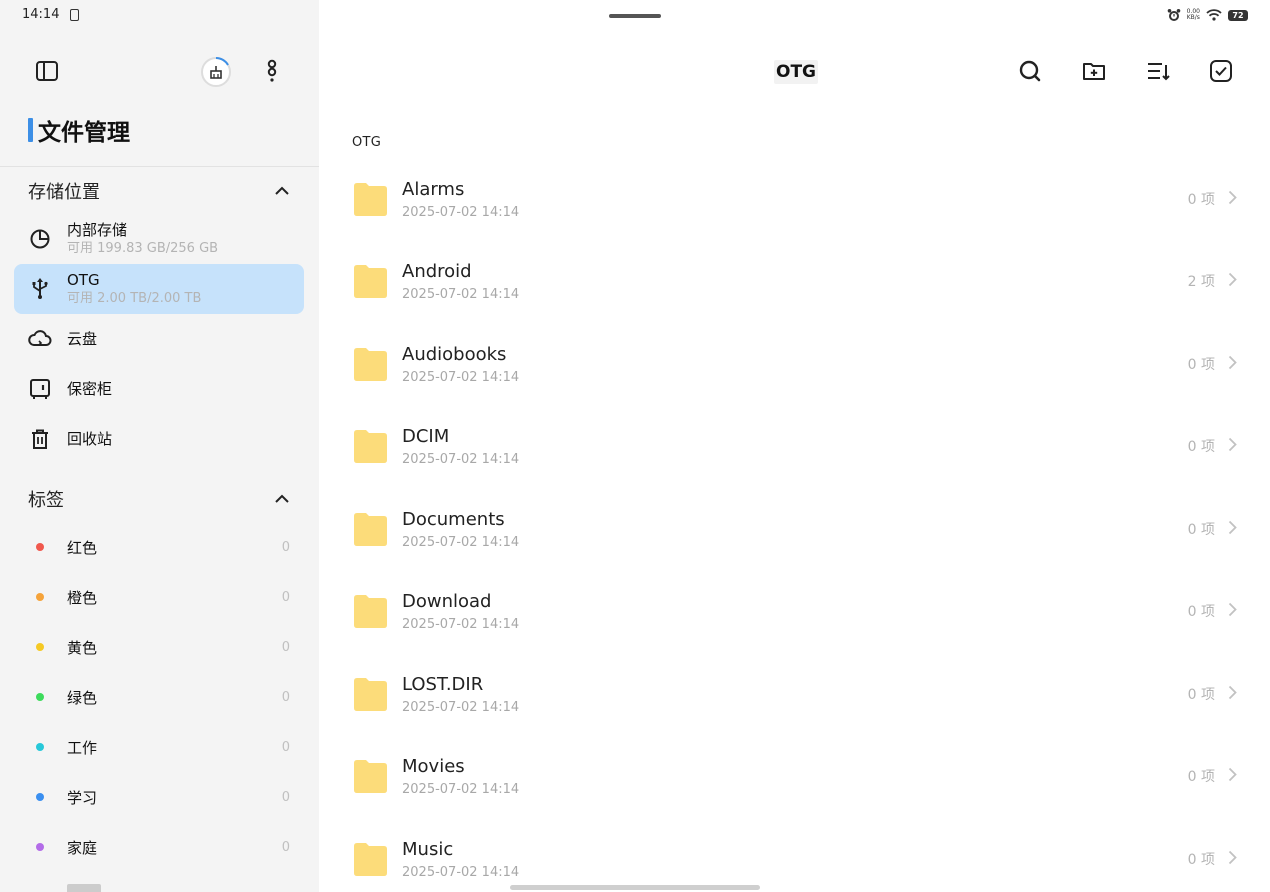 The width and height of the screenshot is (1270, 892). What do you see at coordinates (159, 697) in the screenshot?
I see `tag-item-green: 绿色 0` at bounding box center [159, 697].